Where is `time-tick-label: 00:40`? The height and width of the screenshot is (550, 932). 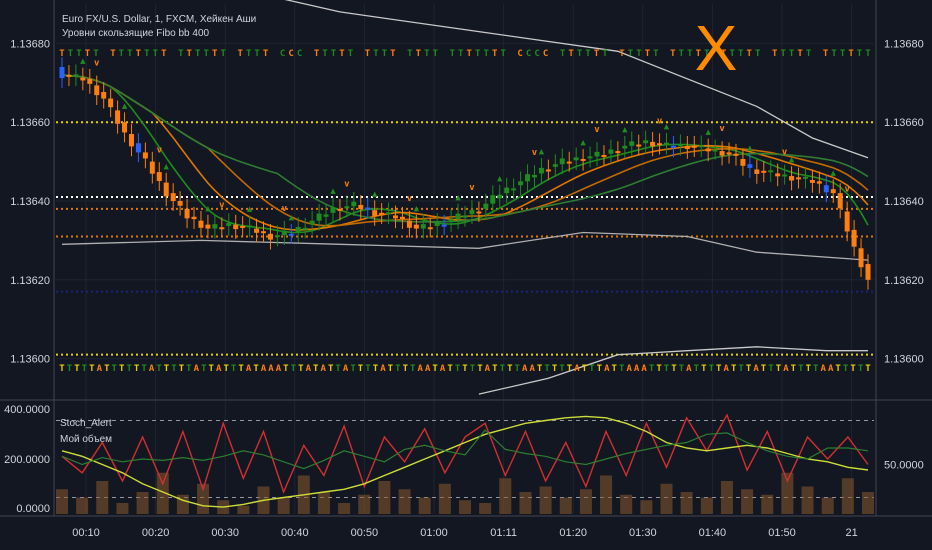 time-tick-label: 00:40 is located at coordinates (295, 533).